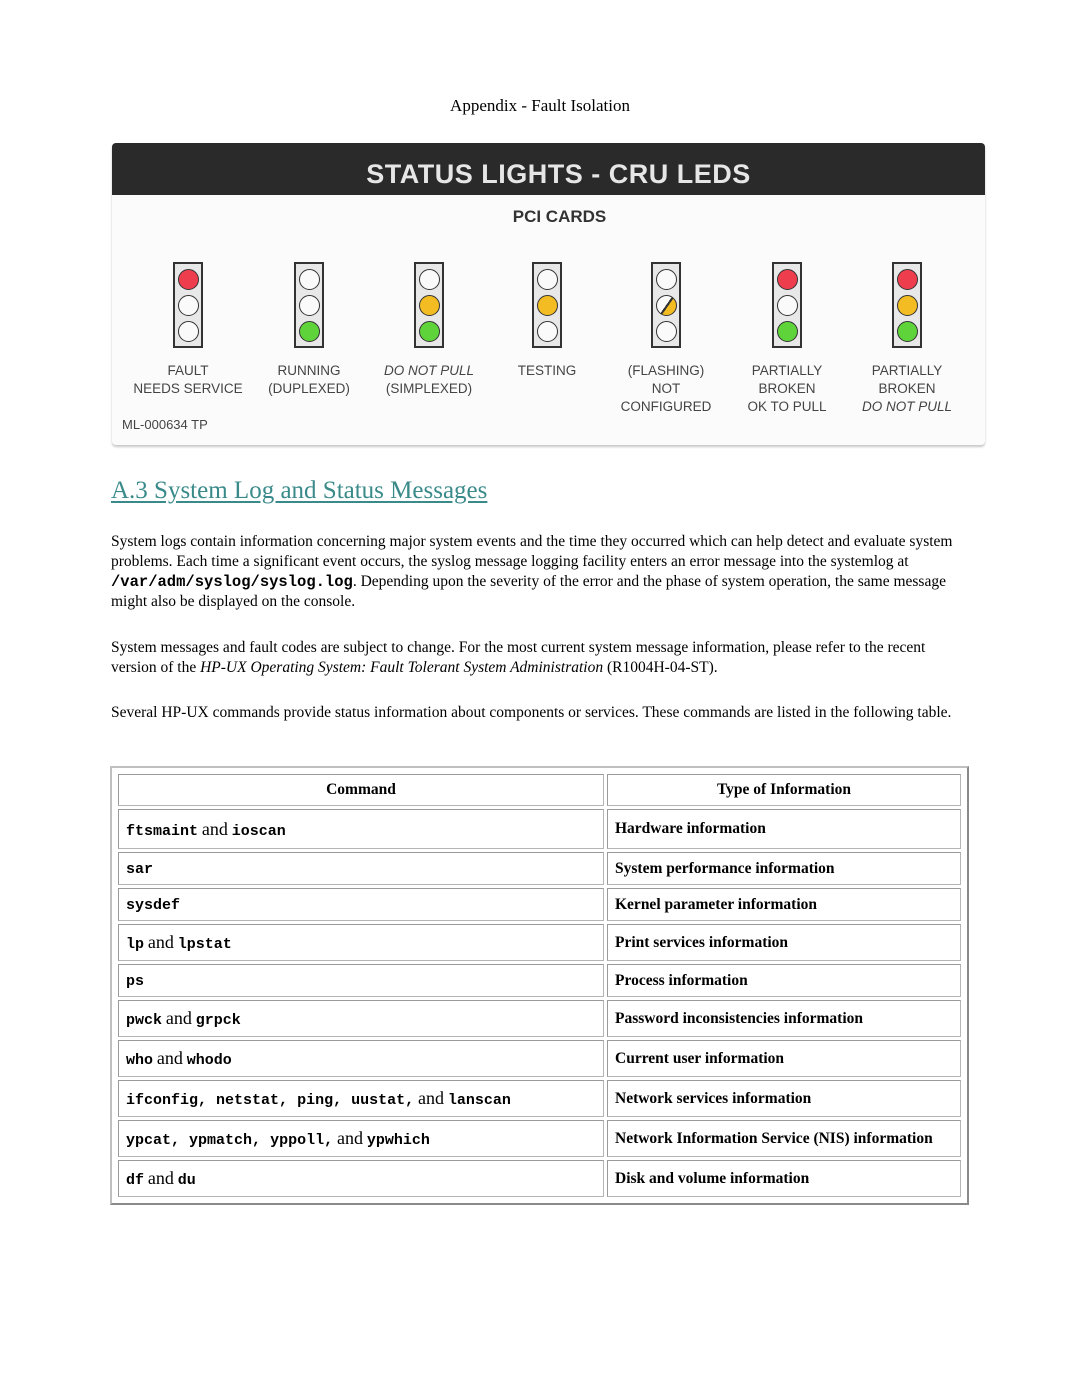  Describe the element at coordinates (309, 370) in the screenshot. I see `label-line: RUNNING` at that location.